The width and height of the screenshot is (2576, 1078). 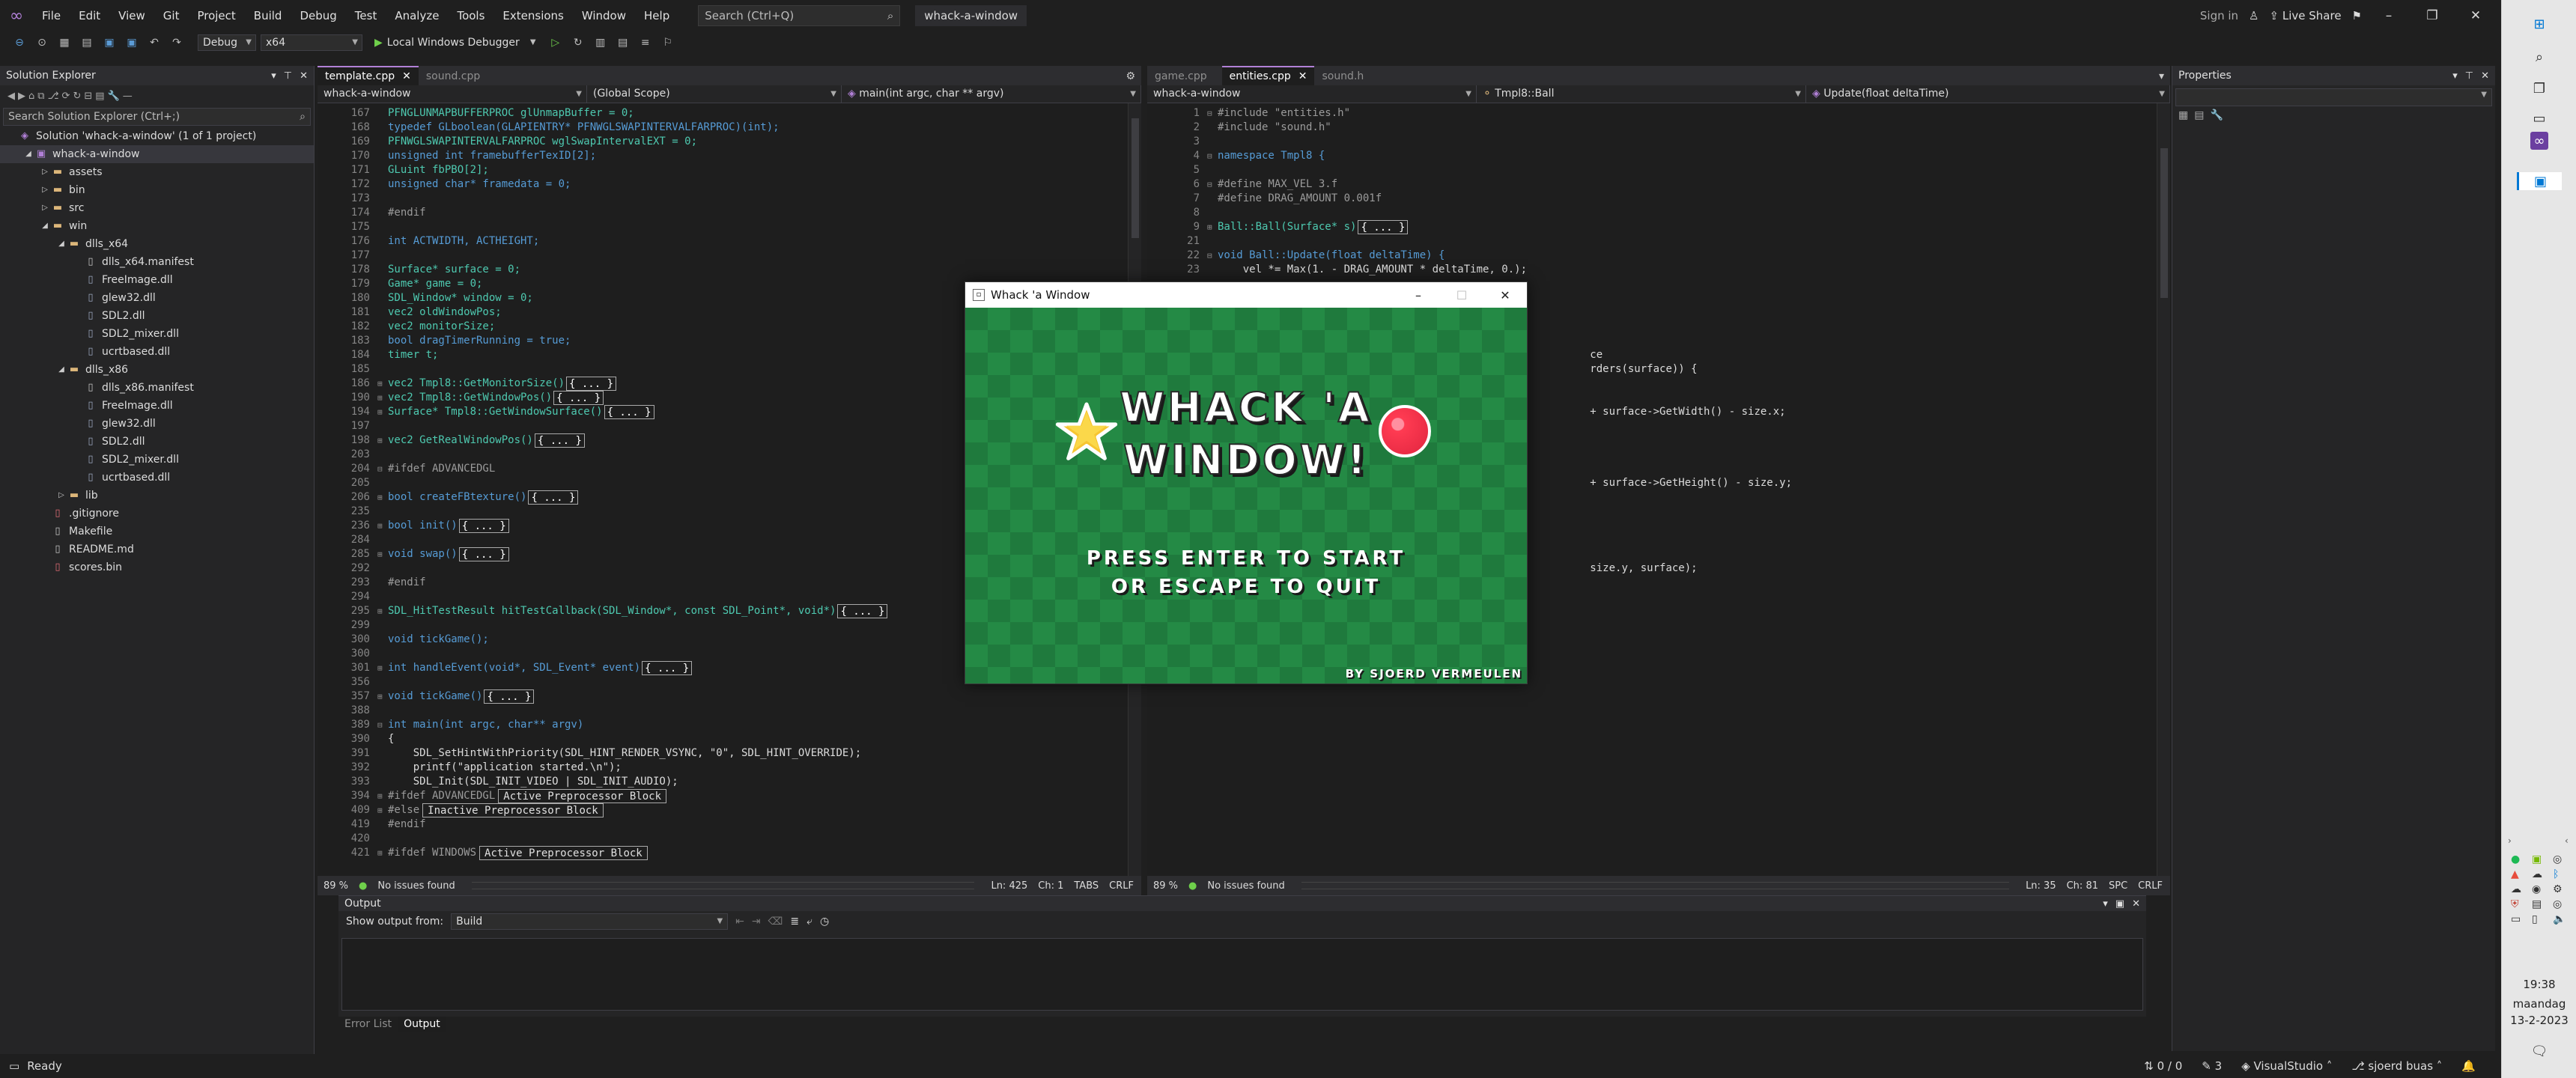 I want to click on collapse-all-icon: ⊟, so click(x=88, y=96).